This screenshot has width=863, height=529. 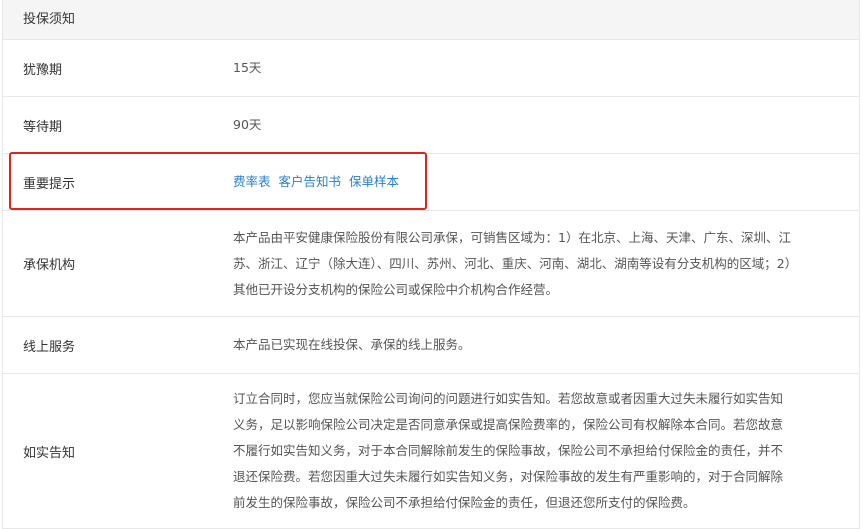 I want to click on document-links: 费率表 客户告知书 保单样本, so click(x=513, y=182).